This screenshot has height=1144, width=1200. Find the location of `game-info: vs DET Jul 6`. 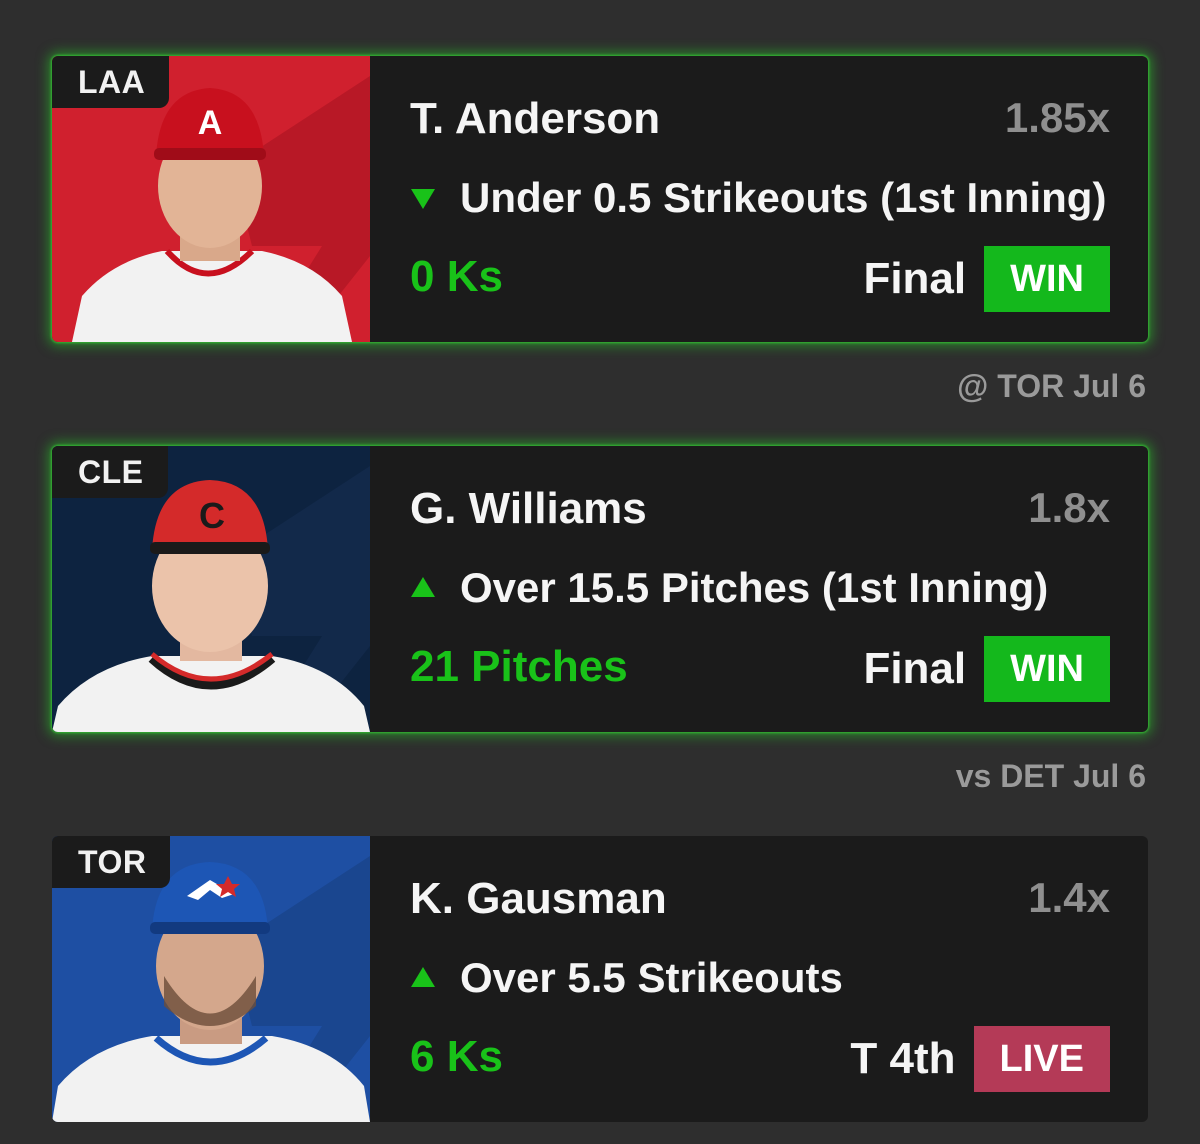

game-info: vs DET Jul 6 is located at coordinates (1050, 776).